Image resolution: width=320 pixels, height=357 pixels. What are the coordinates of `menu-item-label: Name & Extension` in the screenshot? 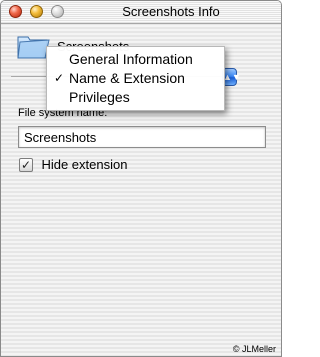 It's located at (127, 78).